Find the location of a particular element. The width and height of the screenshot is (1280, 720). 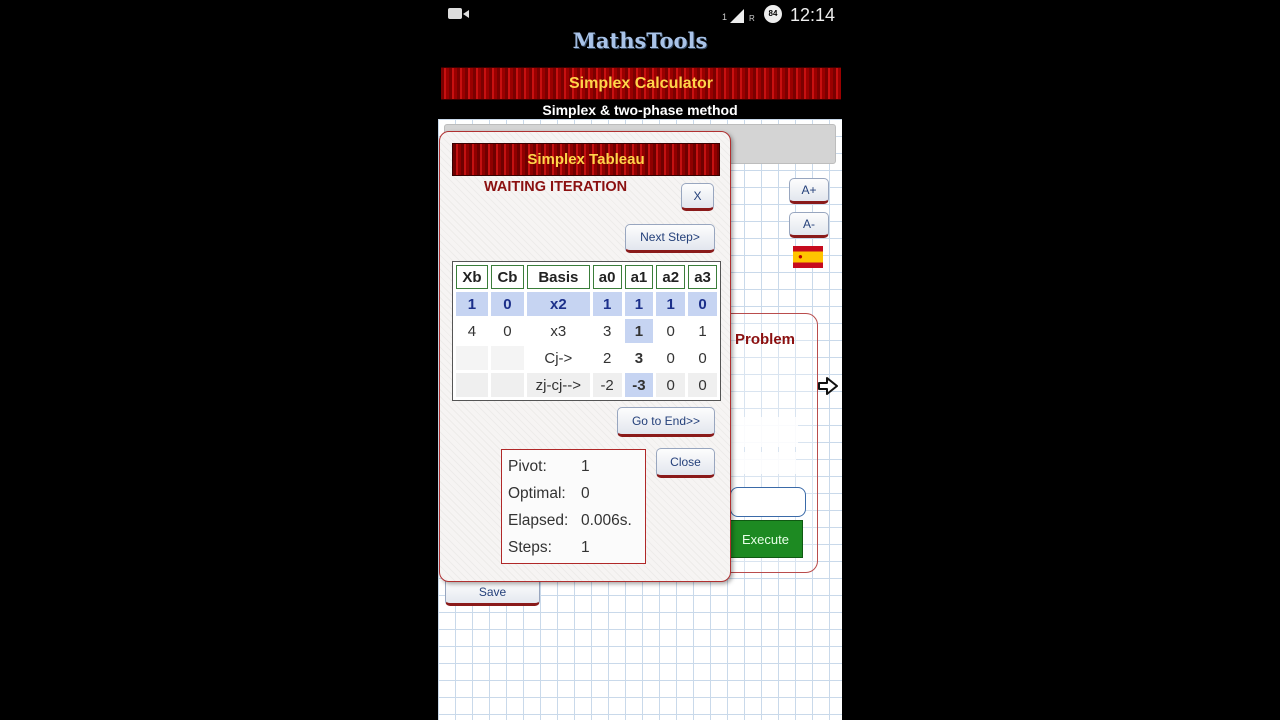

table-cell: 3 is located at coordinates (607, 331).